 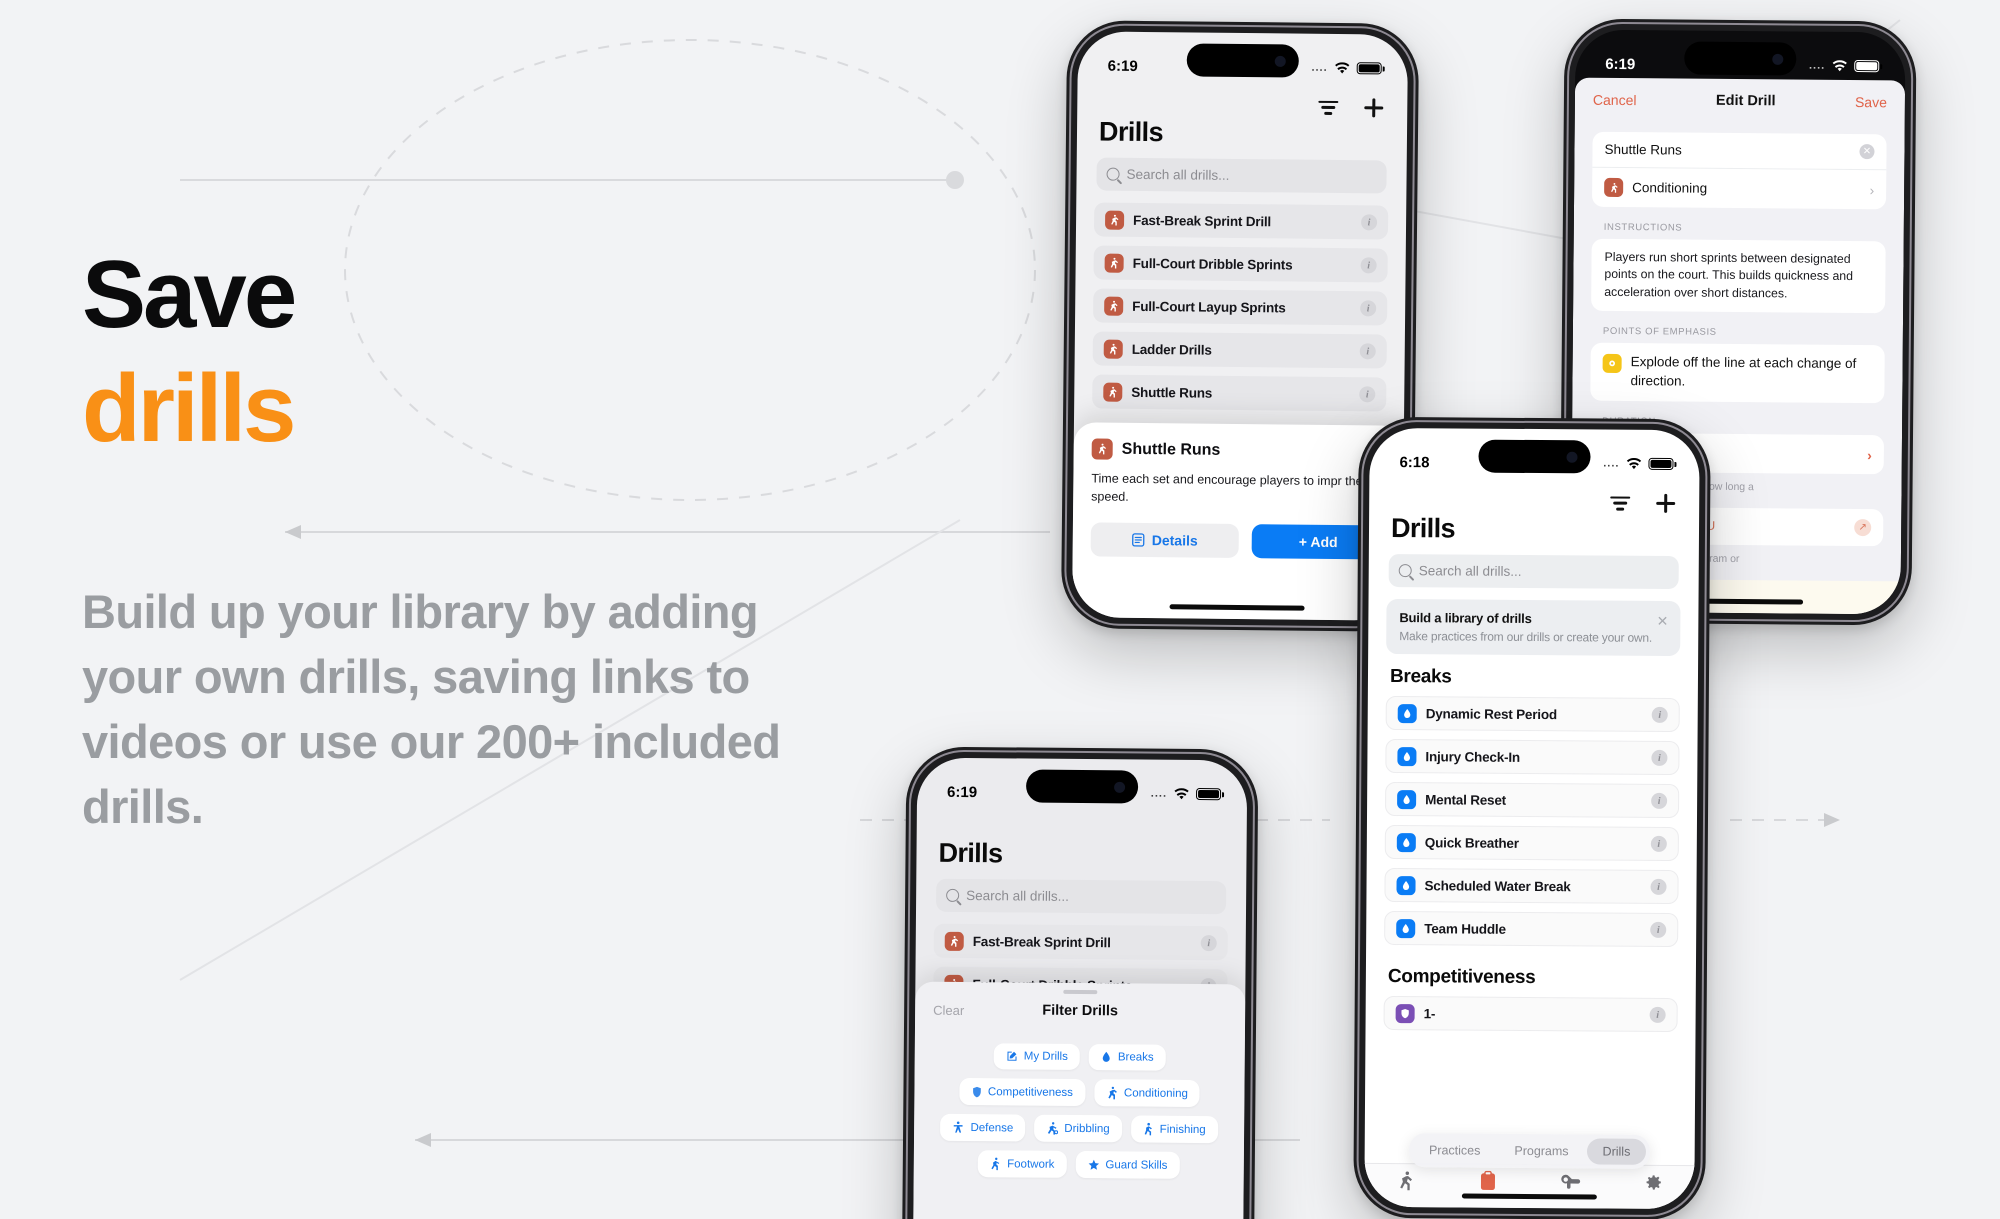 What do you see at coordinates (1670, 188) in the screenshot?
I see `drill-category-value: Conditioning` at bounding box center [1670, 188].